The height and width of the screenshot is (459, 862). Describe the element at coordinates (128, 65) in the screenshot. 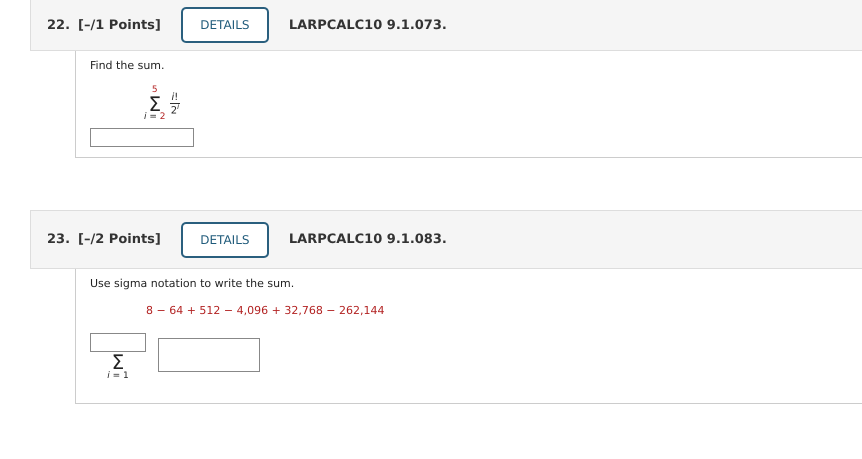

I see `question-prompt: Find the sum.` at that location.